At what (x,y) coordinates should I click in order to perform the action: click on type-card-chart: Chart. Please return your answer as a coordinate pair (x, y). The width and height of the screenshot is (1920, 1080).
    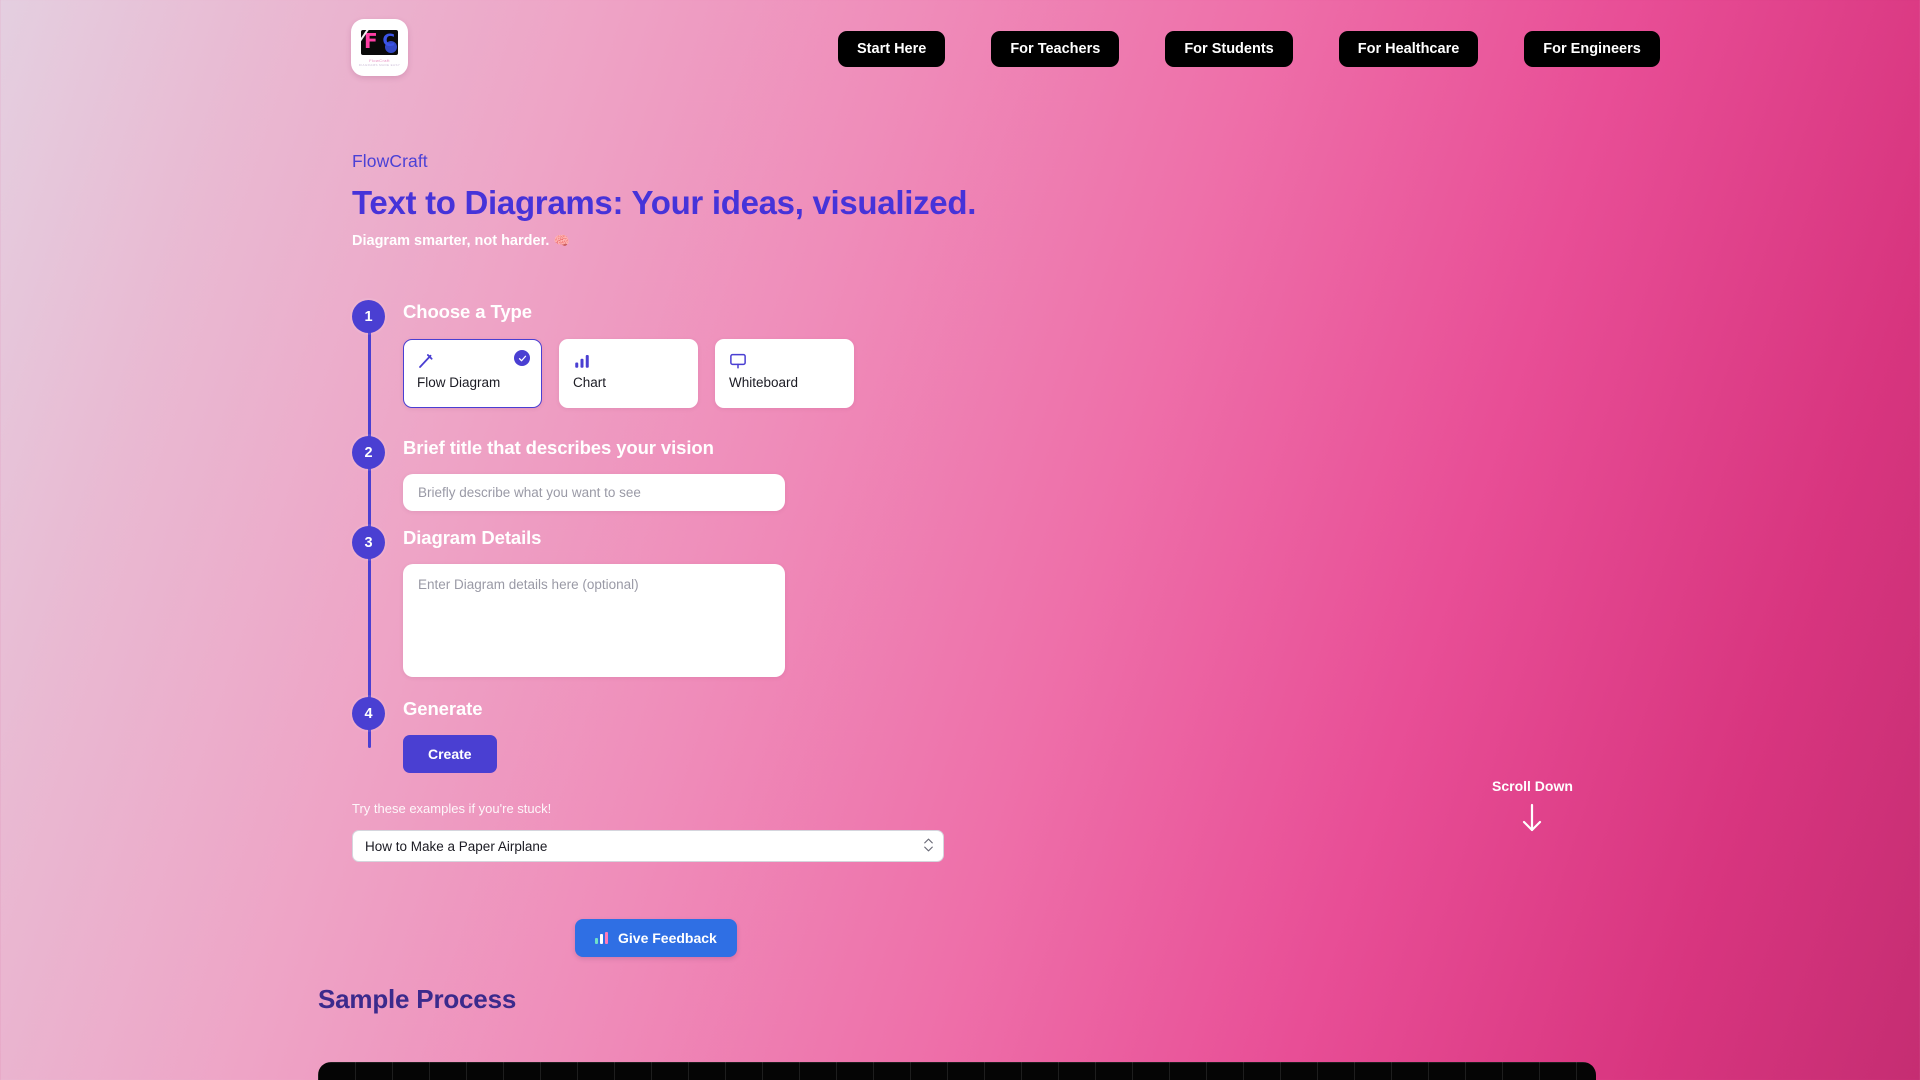
    Looking at the image, I should click on (628, 373).